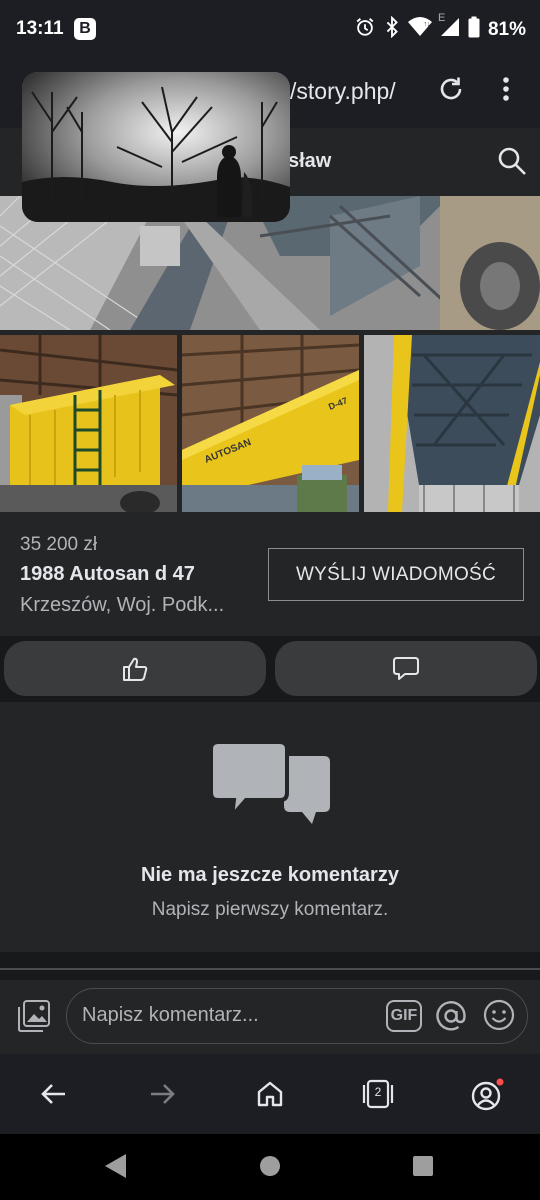 This screenshot has width=540, height=1200. What do you see at coordinates (343, 91) in the screenshot?
I see `url-text: /story.php/` at bounding box center [343, 91].